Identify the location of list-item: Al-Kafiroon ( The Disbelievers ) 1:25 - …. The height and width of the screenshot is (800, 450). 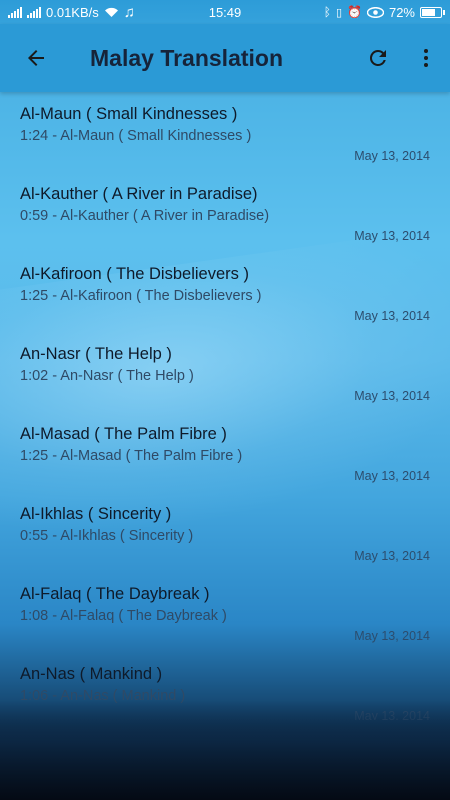
(225, 292).